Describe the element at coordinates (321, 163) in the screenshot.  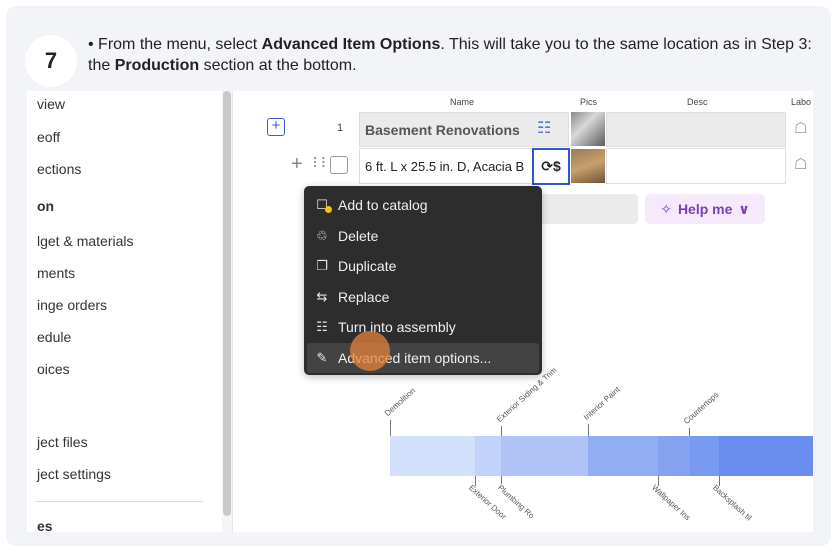
I see `drag-handle-icon: ⠇⠇` at that location.